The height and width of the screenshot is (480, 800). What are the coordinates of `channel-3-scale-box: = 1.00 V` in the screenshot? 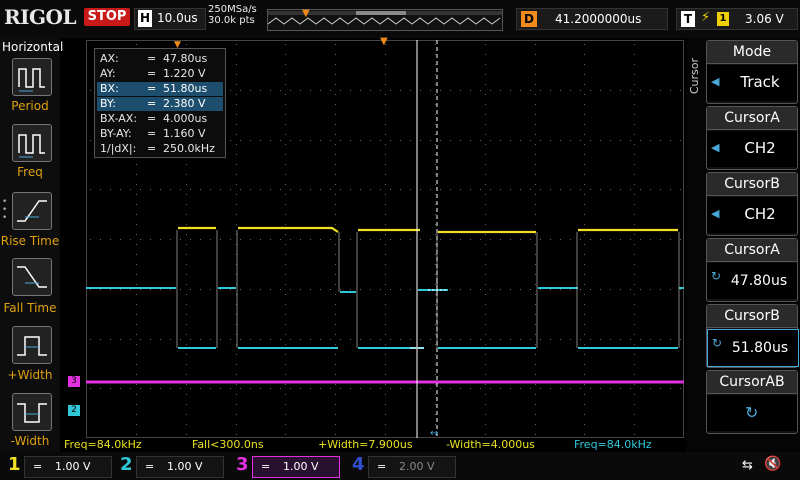 It's located at (296, 467).